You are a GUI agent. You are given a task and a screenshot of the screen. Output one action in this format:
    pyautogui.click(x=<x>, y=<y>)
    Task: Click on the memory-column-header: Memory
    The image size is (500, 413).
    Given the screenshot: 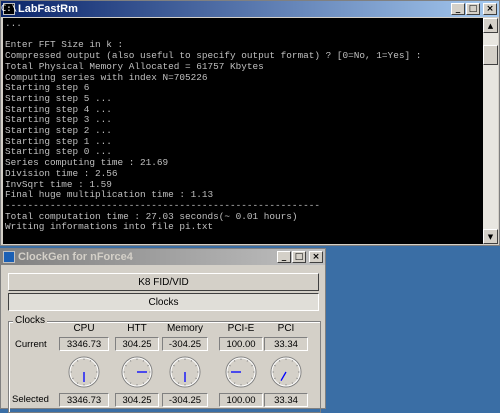 What is the action you would take?
    pyautogui.click(x=185, y=328)
    